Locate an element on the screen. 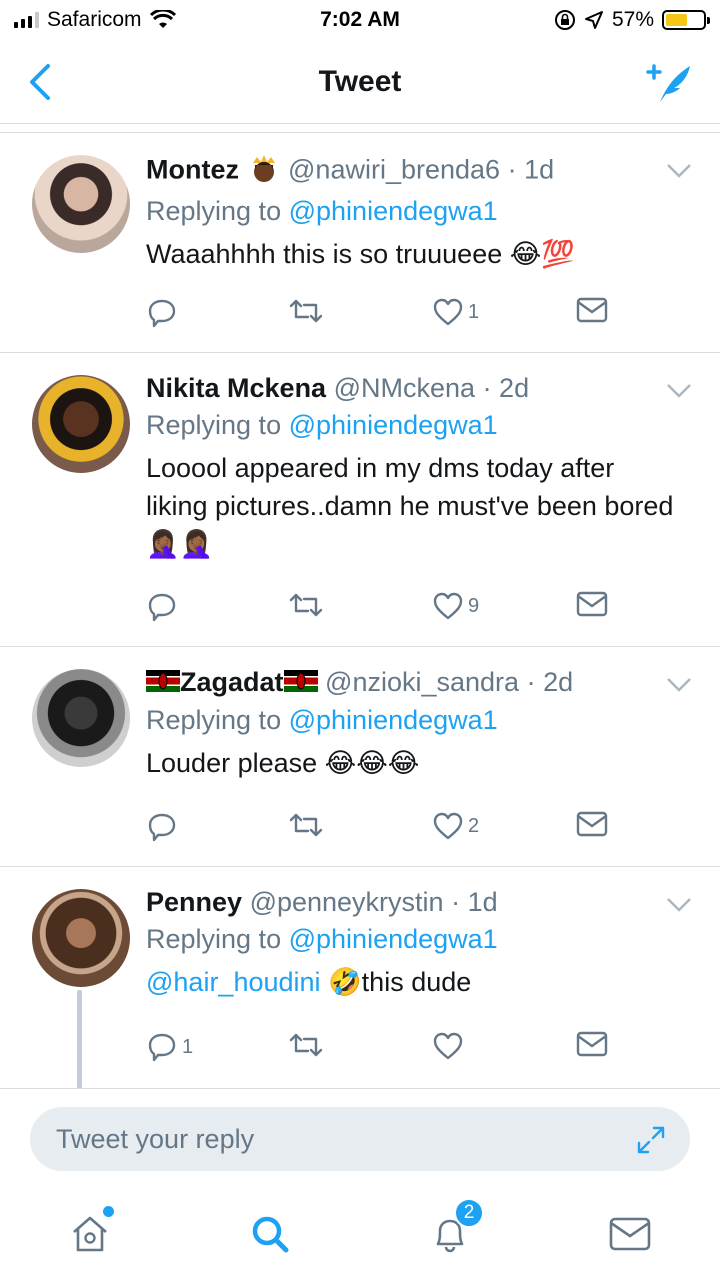 The height and width of the screenshot is (1280, 720). user-handle: @nawiri_brenda6 is located at coordinates (394, 170).